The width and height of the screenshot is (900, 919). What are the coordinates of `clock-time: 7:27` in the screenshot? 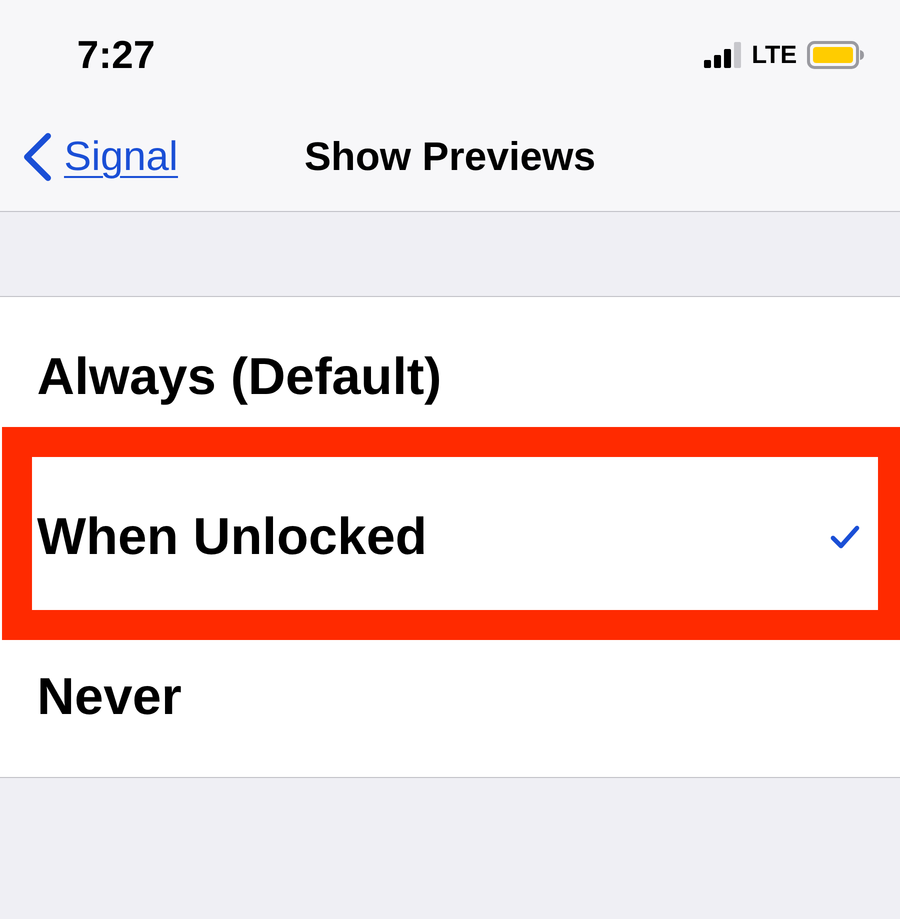 It's located at (116, 55).